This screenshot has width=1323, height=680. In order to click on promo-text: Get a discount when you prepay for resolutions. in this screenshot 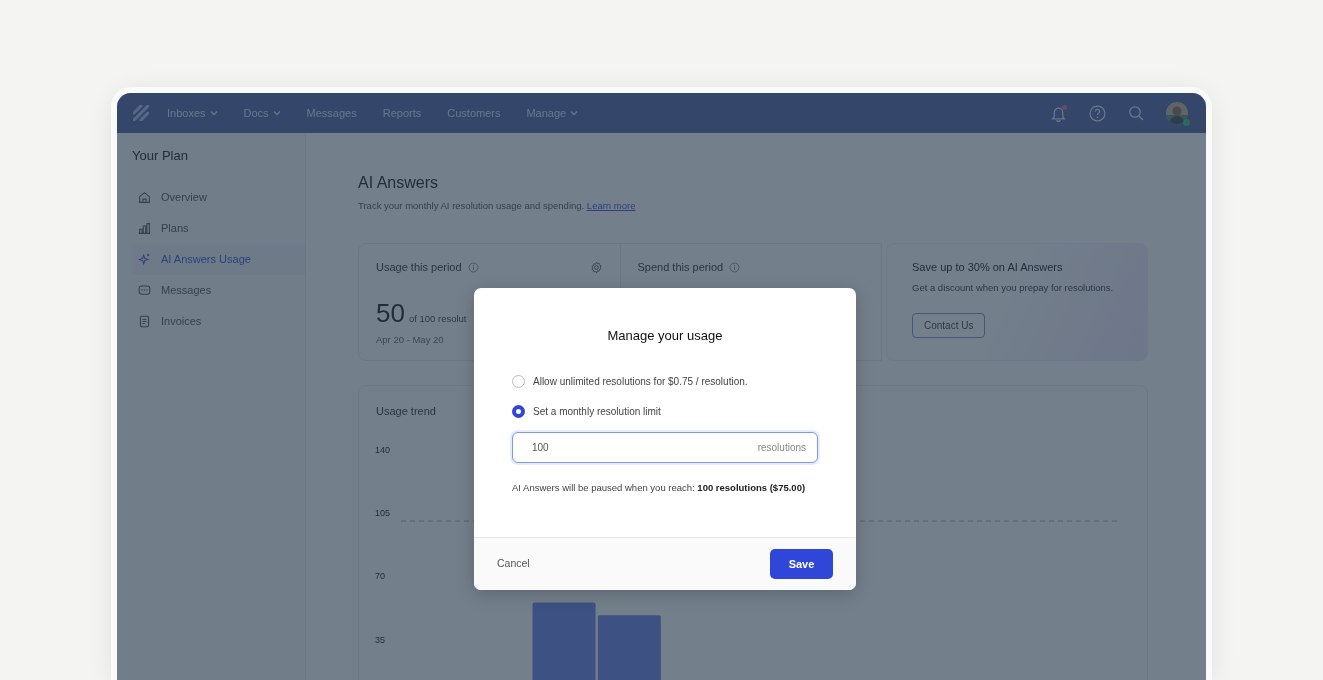, I will do `click(1013, 287)`.